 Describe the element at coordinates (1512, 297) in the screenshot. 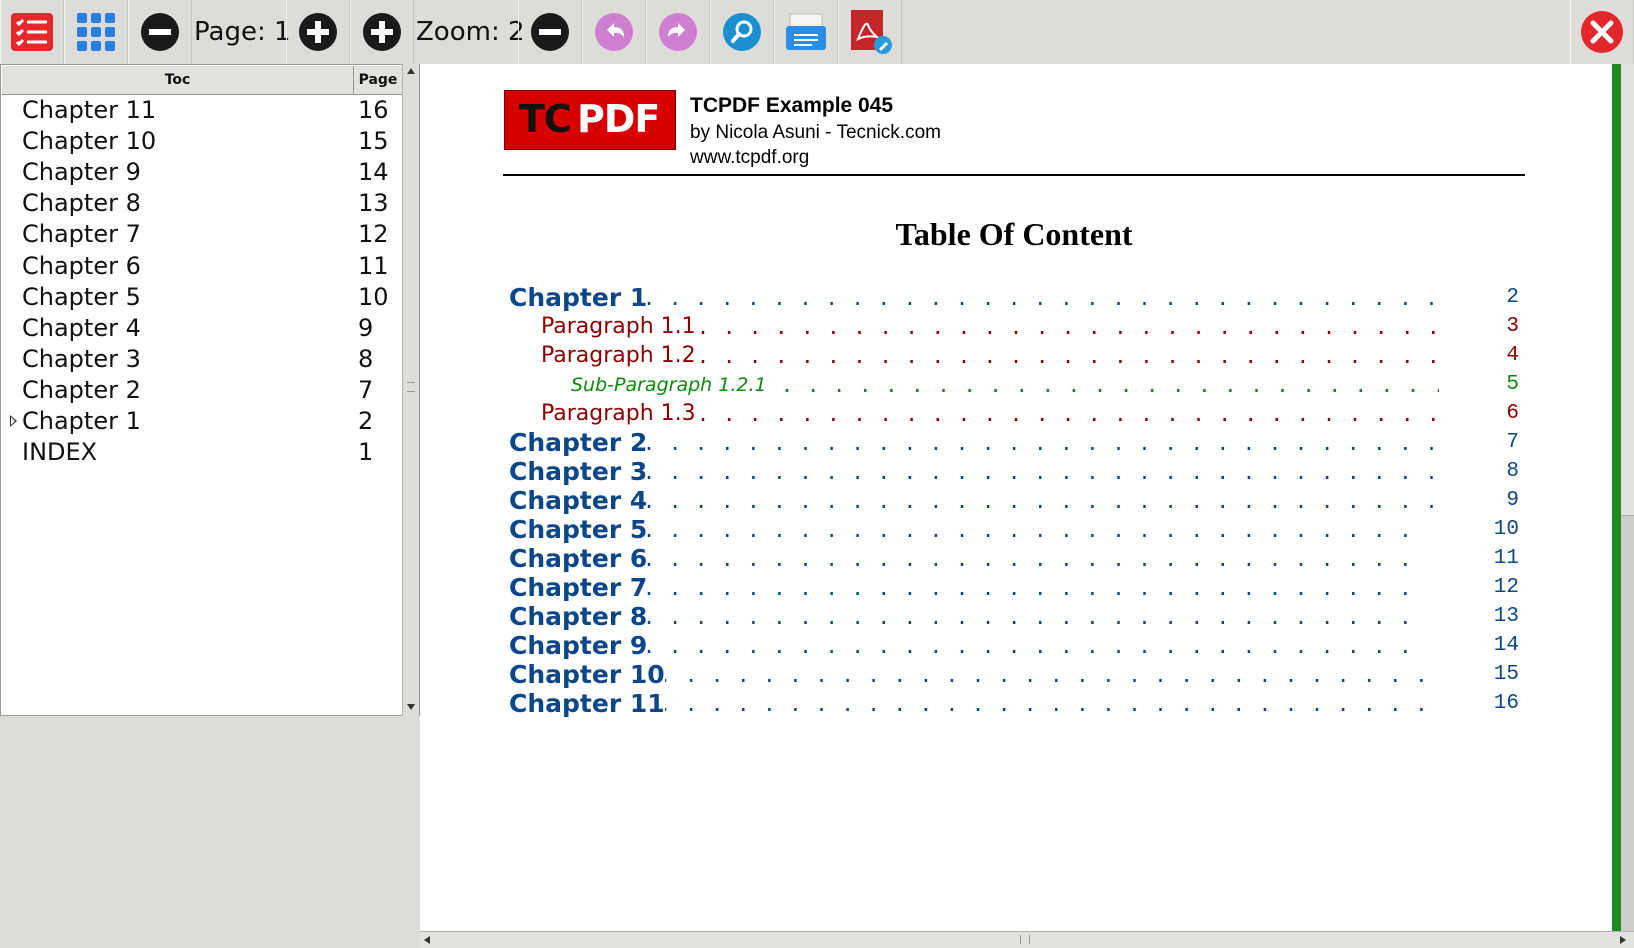

I see `entry-page: 2` at that location.